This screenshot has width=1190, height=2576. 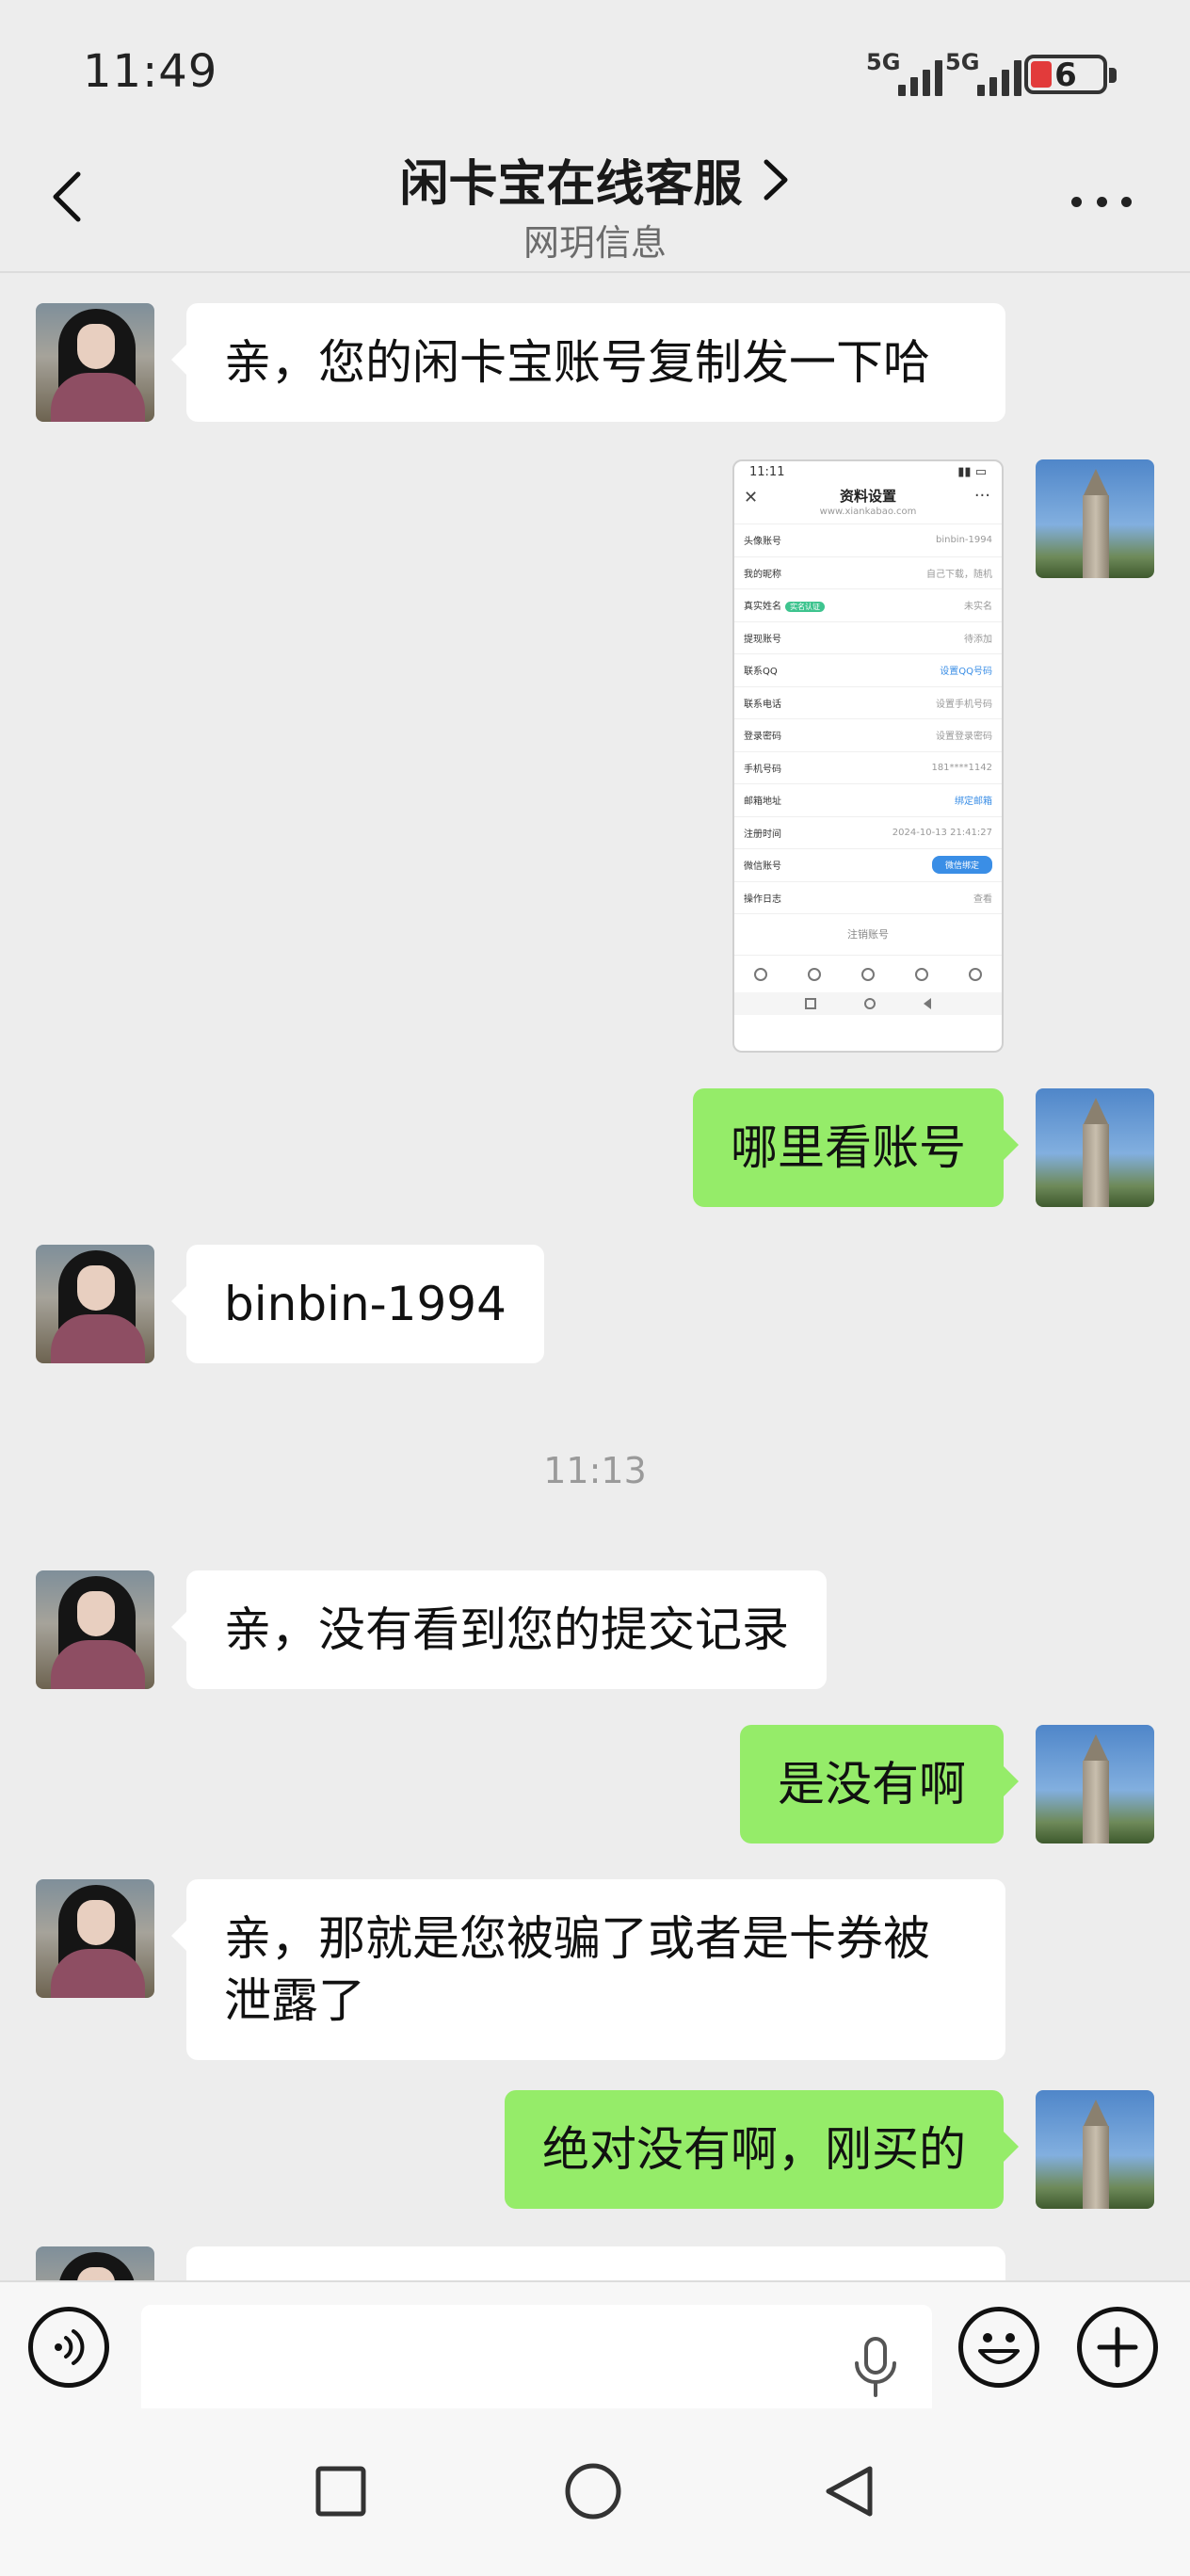 What do you see at coordinates (595, 1470) in the screenshot?
I see `message-timestamp: 11:13` at bounding box center [595, 1470].